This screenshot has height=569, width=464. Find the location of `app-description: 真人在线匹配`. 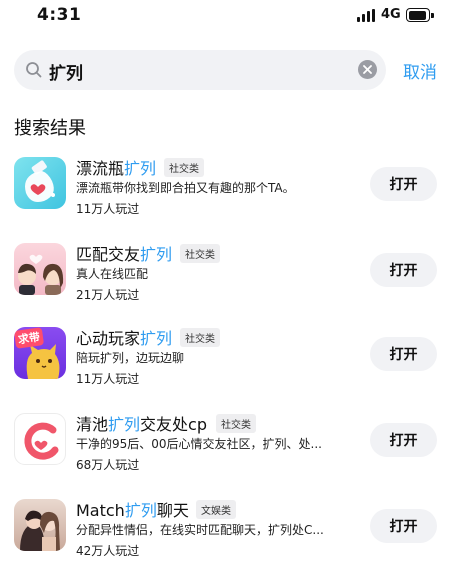

app-description: 真人在线匹配 is located at coordinates (112, 274).